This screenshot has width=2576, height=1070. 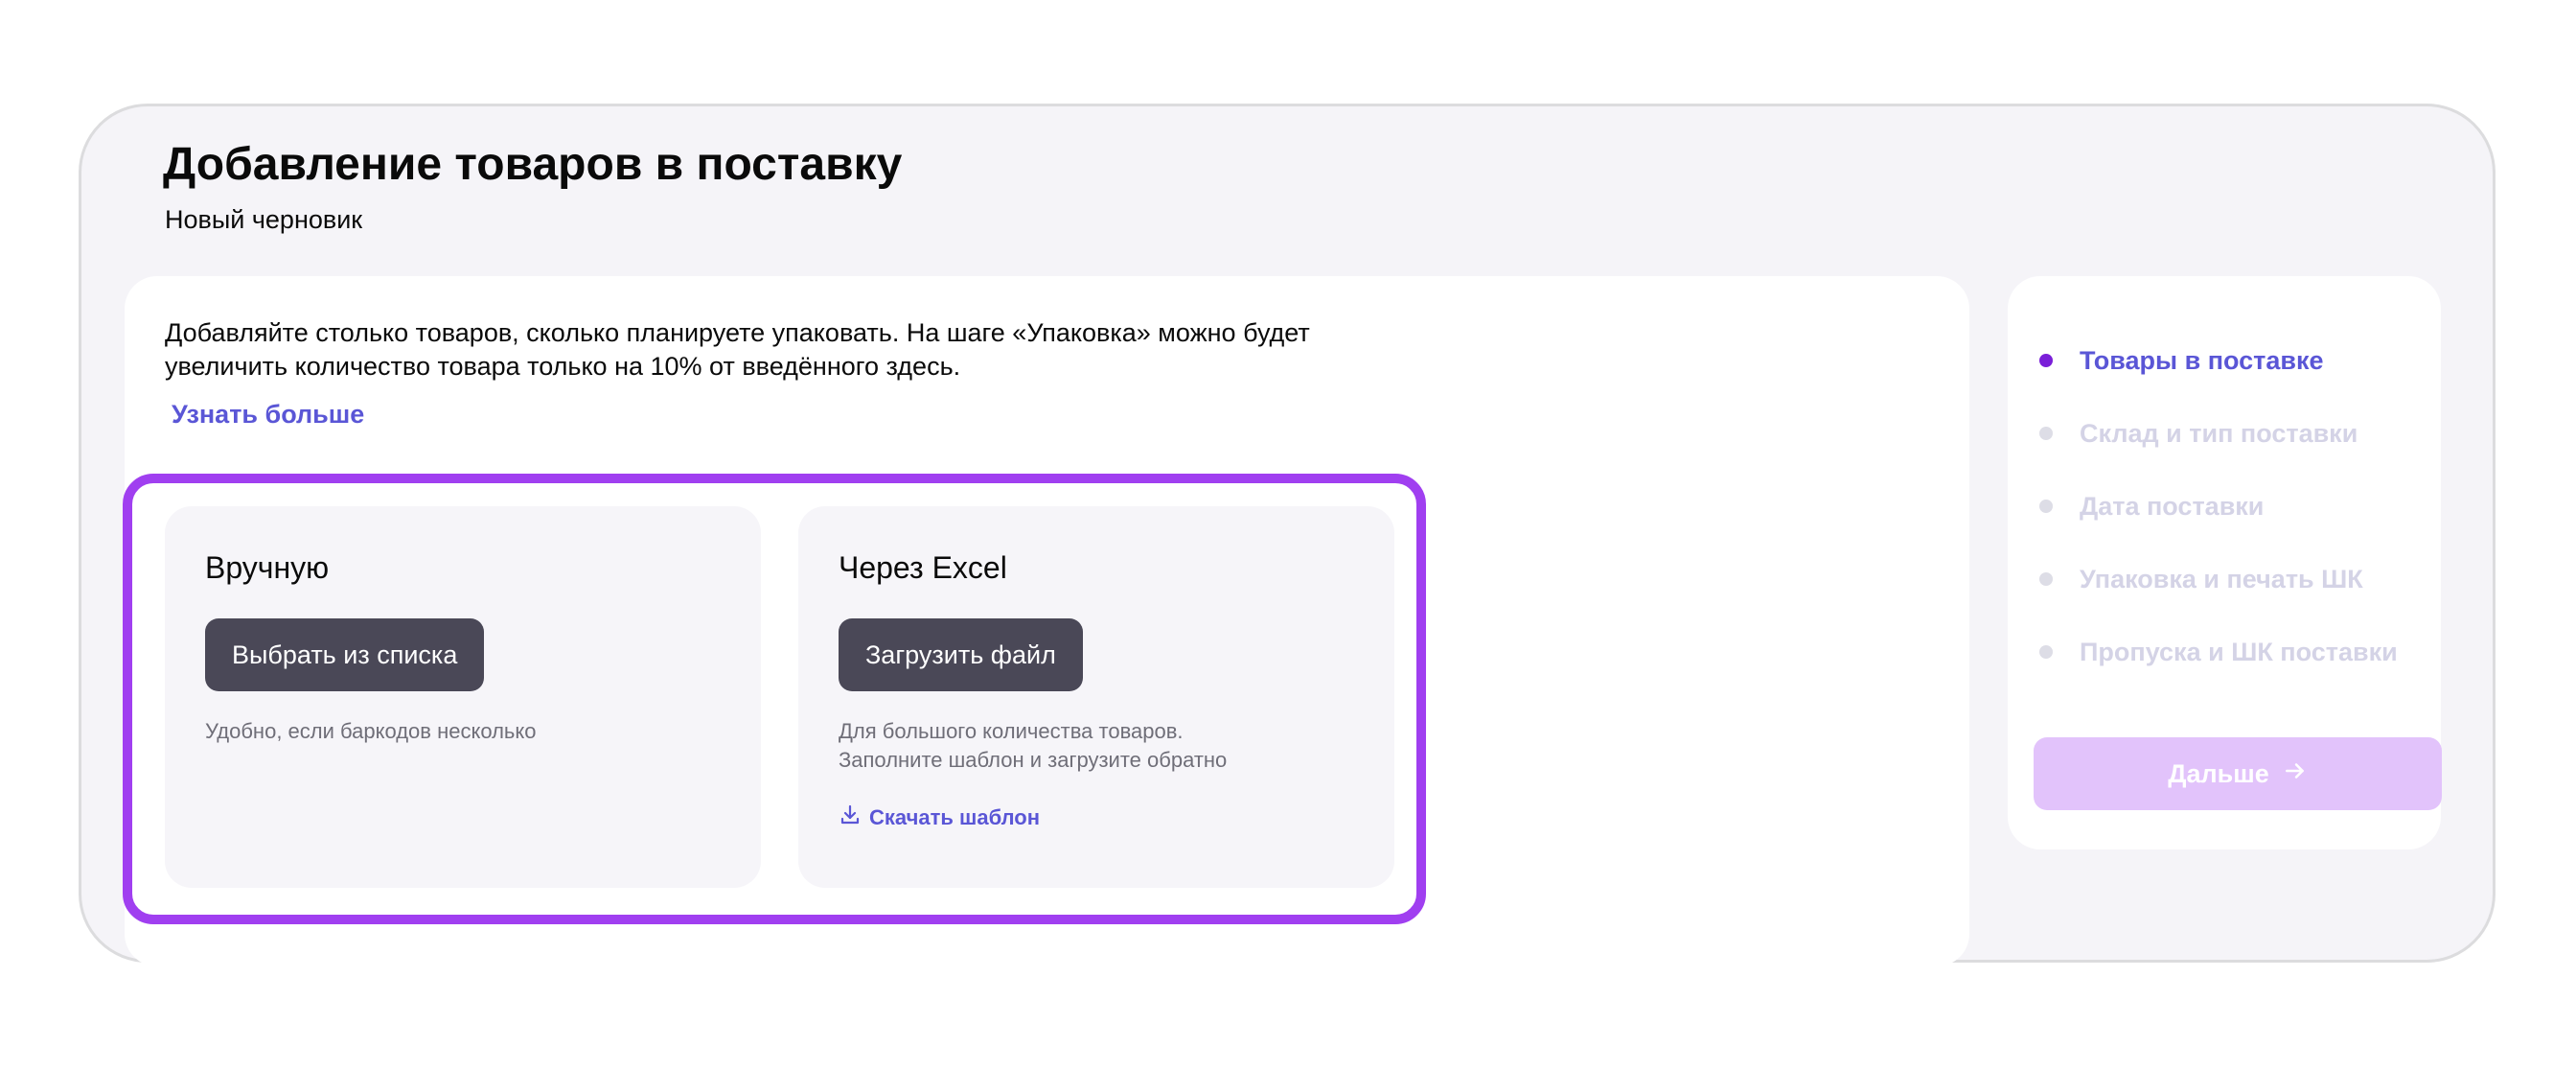 What do you see at coordinates (2172, 506) in the screenshot?
I see `step-label: Дата поставки` at bounding box center [2172, 506].